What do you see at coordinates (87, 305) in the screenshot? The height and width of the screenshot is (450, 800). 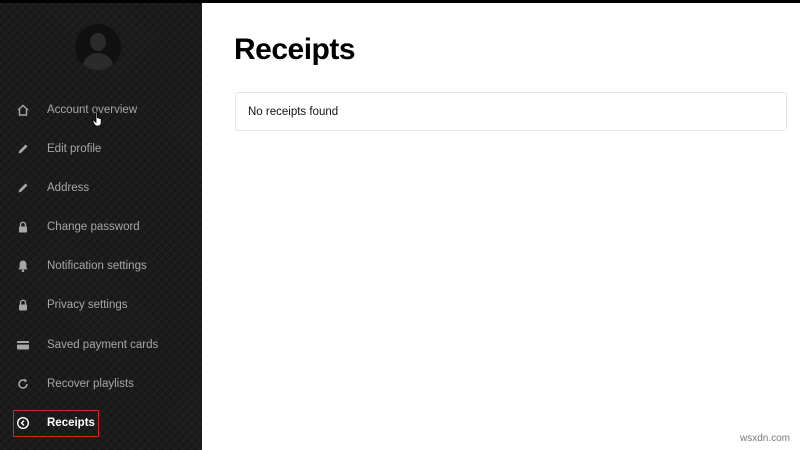 I see `sidebar-item-label: Privacy settings` at bounding box center [87, 305].